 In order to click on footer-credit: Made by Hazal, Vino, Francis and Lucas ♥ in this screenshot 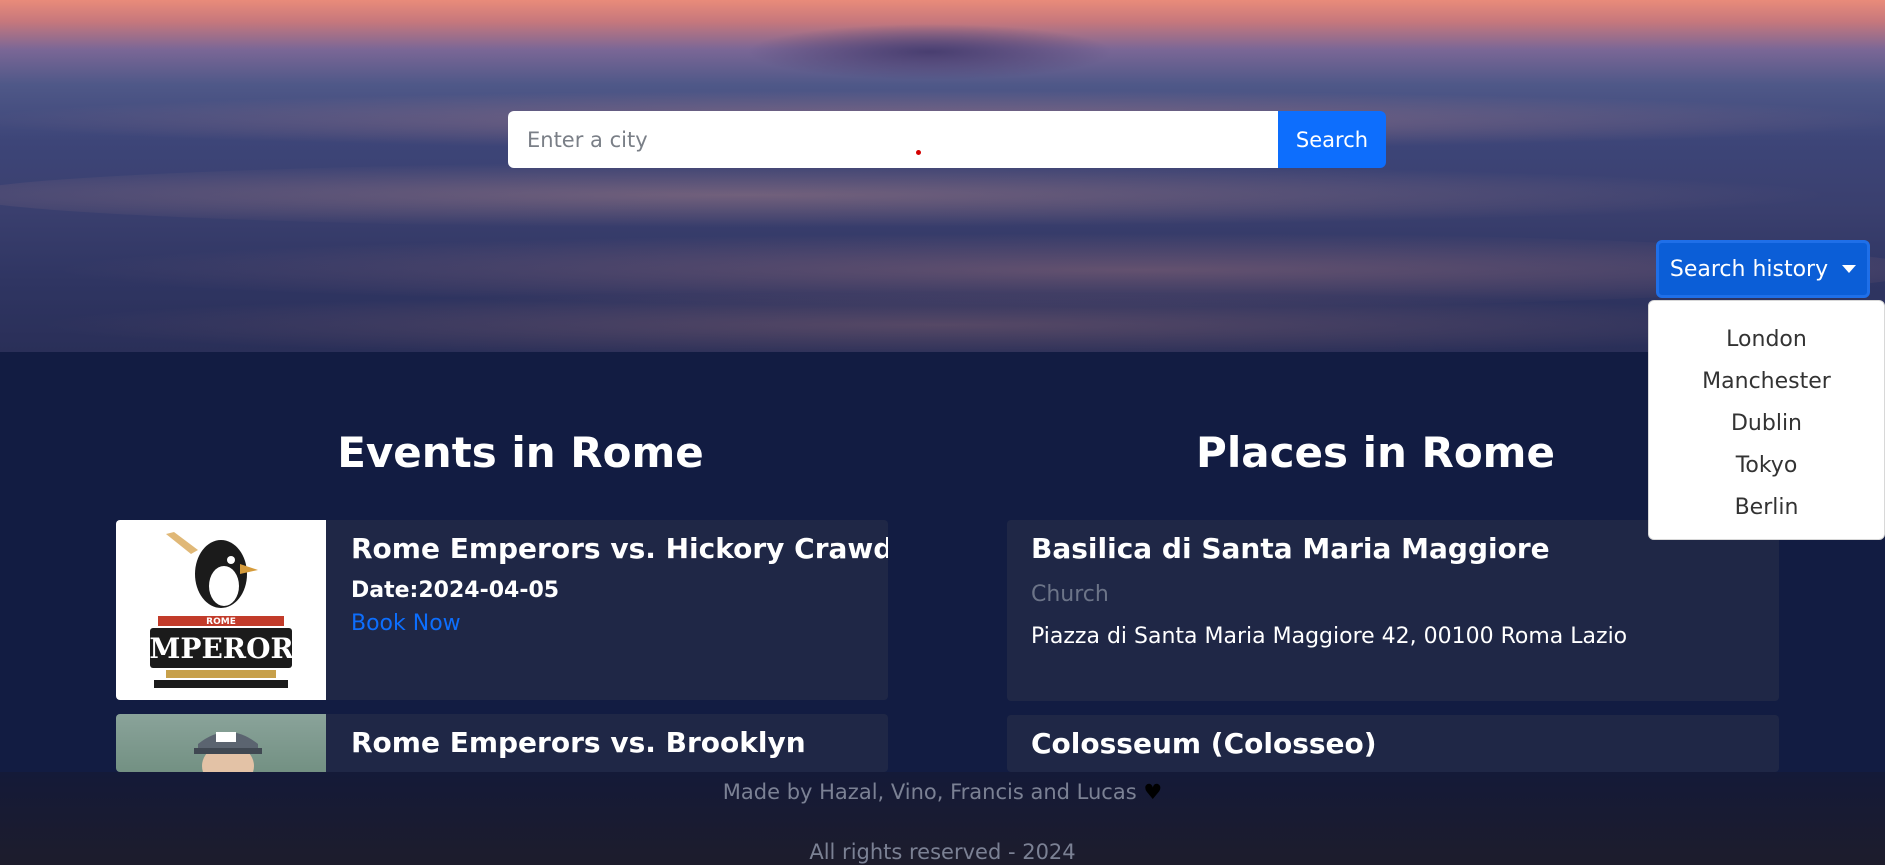, I will do `click(942, 792)`.